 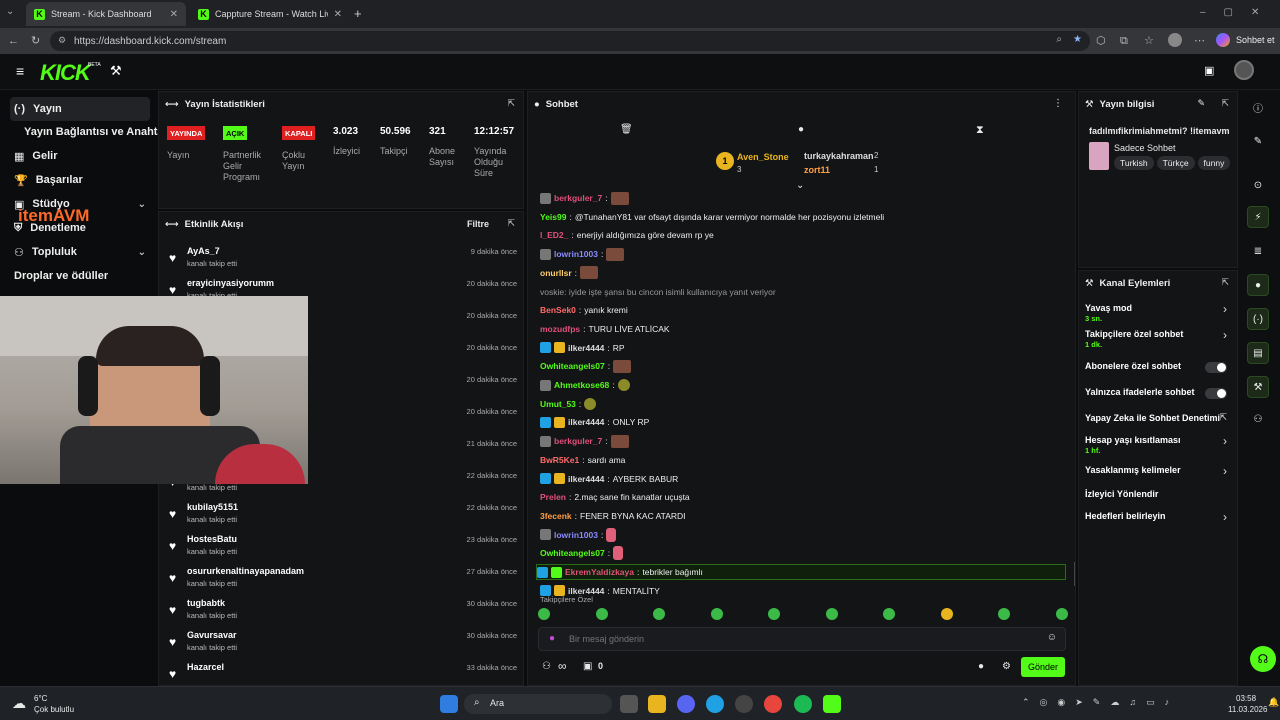 I want to click on leader-name: zort11, so click(x=817, y=170).